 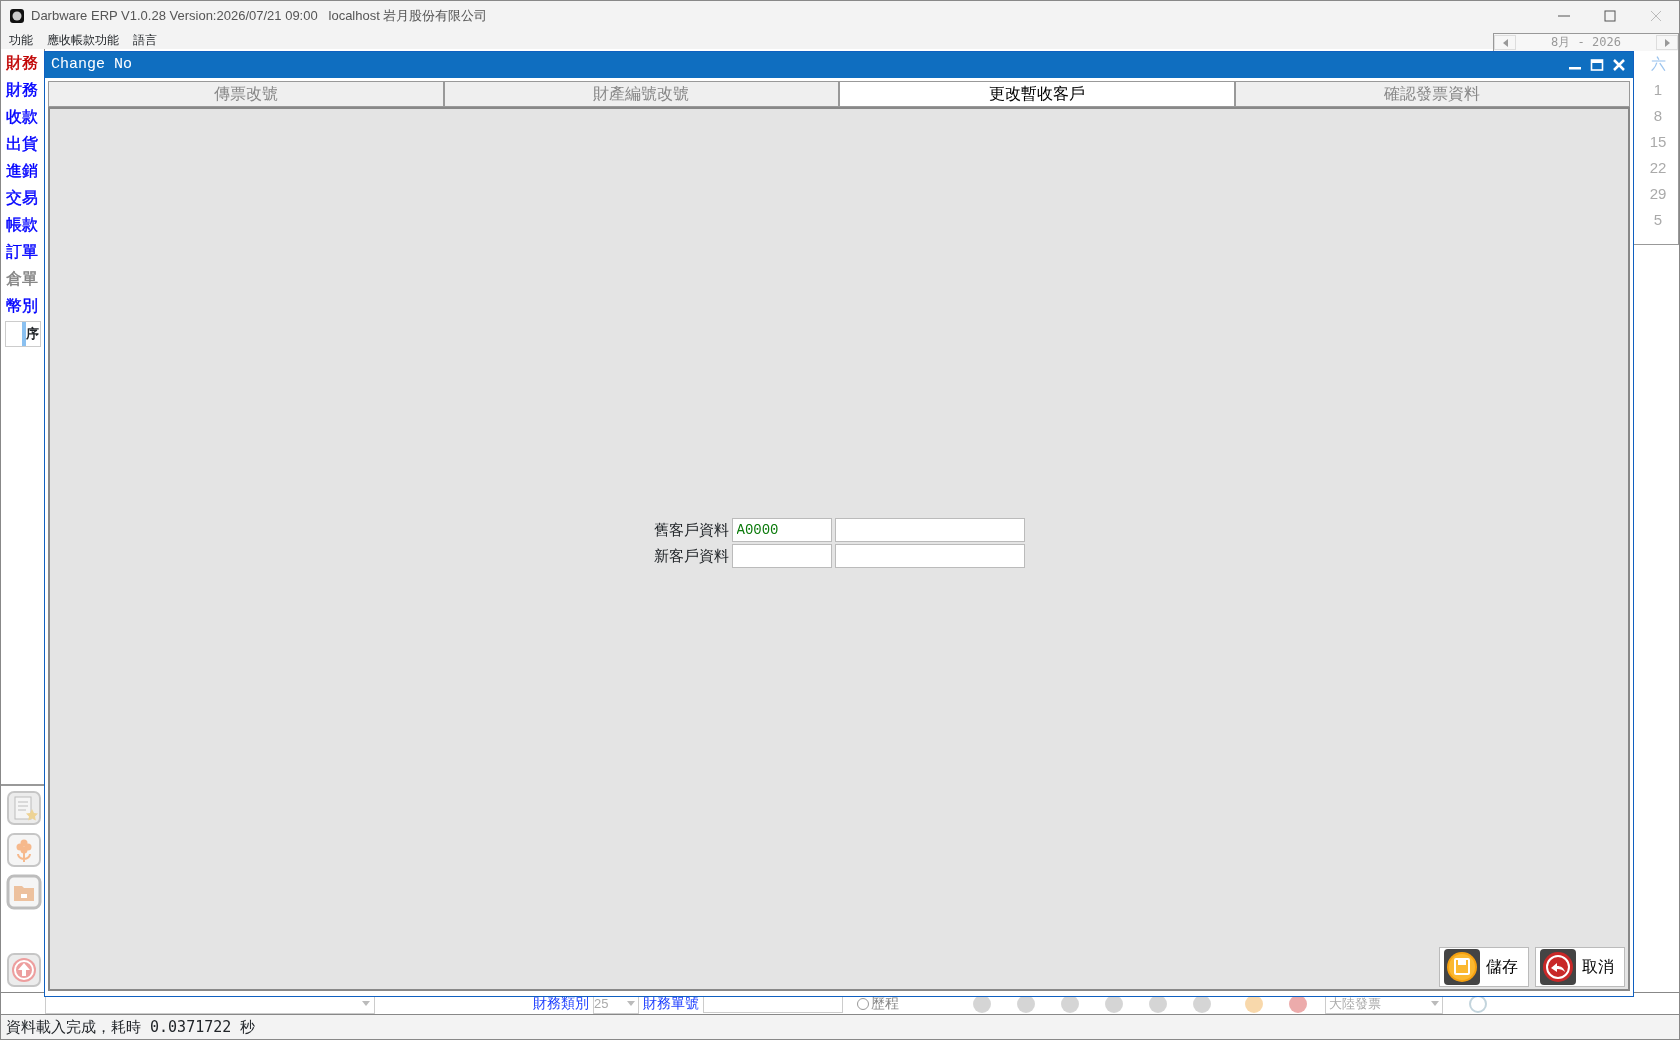 I want to click on app-logo-icon, so click(x=17, y=16).